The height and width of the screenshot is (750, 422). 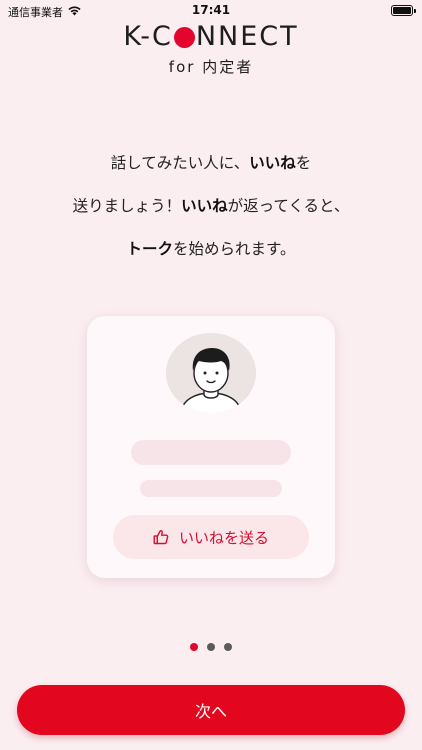 I want to click on message-text: が返ってくると、, so click(x=288, y=206).